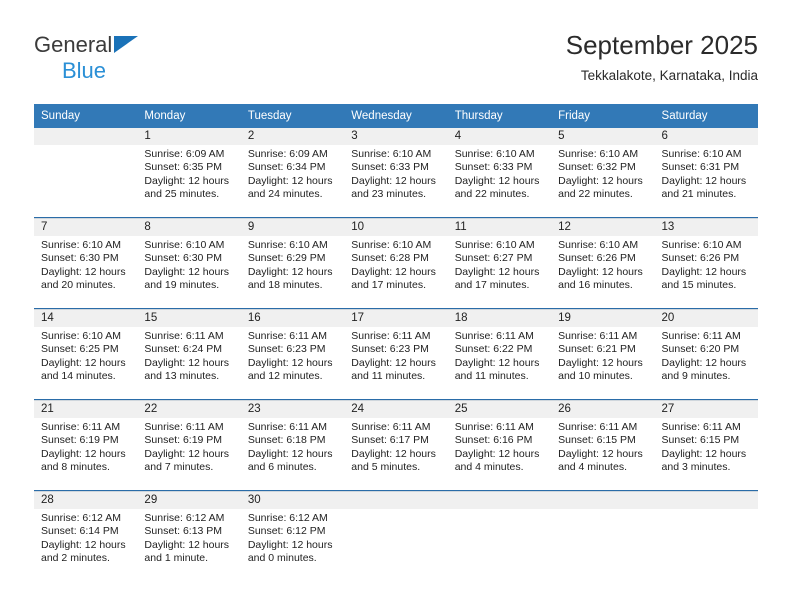 The height and width of the screenshot is (612, 792). I want to click on day-detail-line: Sunset: 6:35 PM, so click(183, 167).